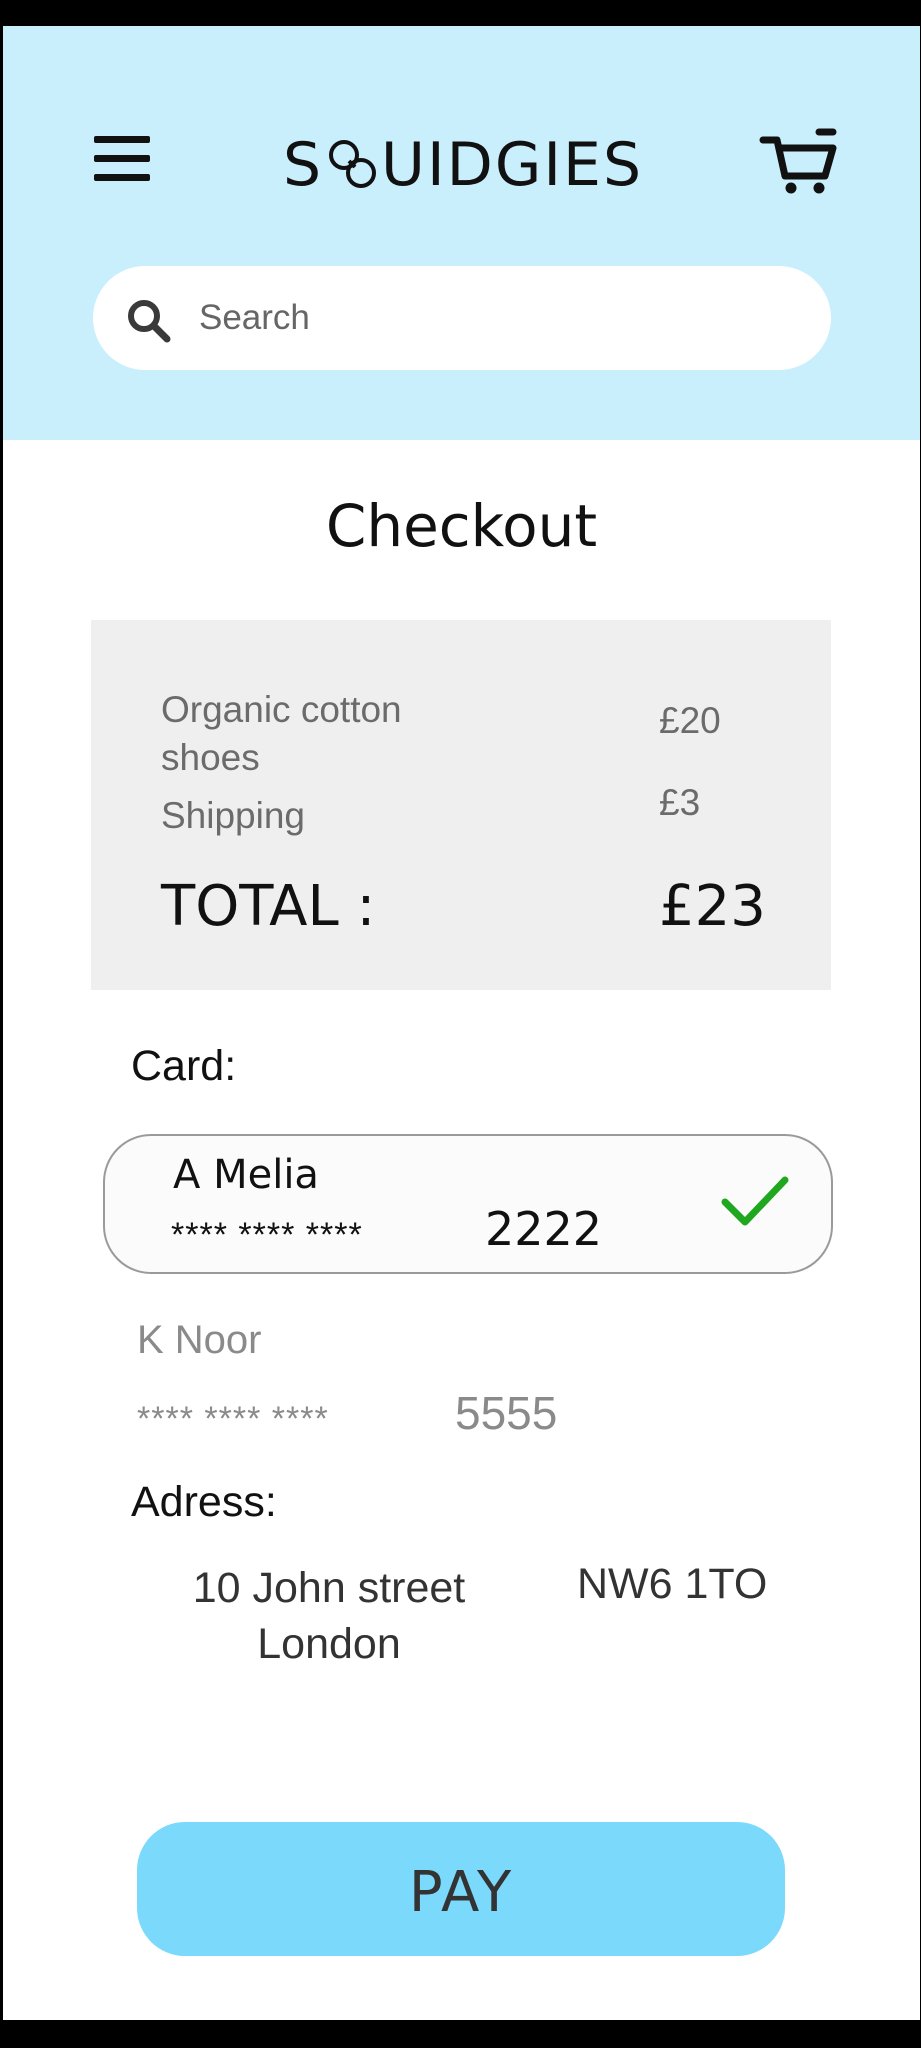 Image resolution: width=921 pixels, height=2048 pixels. What do you see at coordinates (199, 1340) in the screenshot?
I see `card-holder-name: K Noor` at bounding box center [199, 1340].